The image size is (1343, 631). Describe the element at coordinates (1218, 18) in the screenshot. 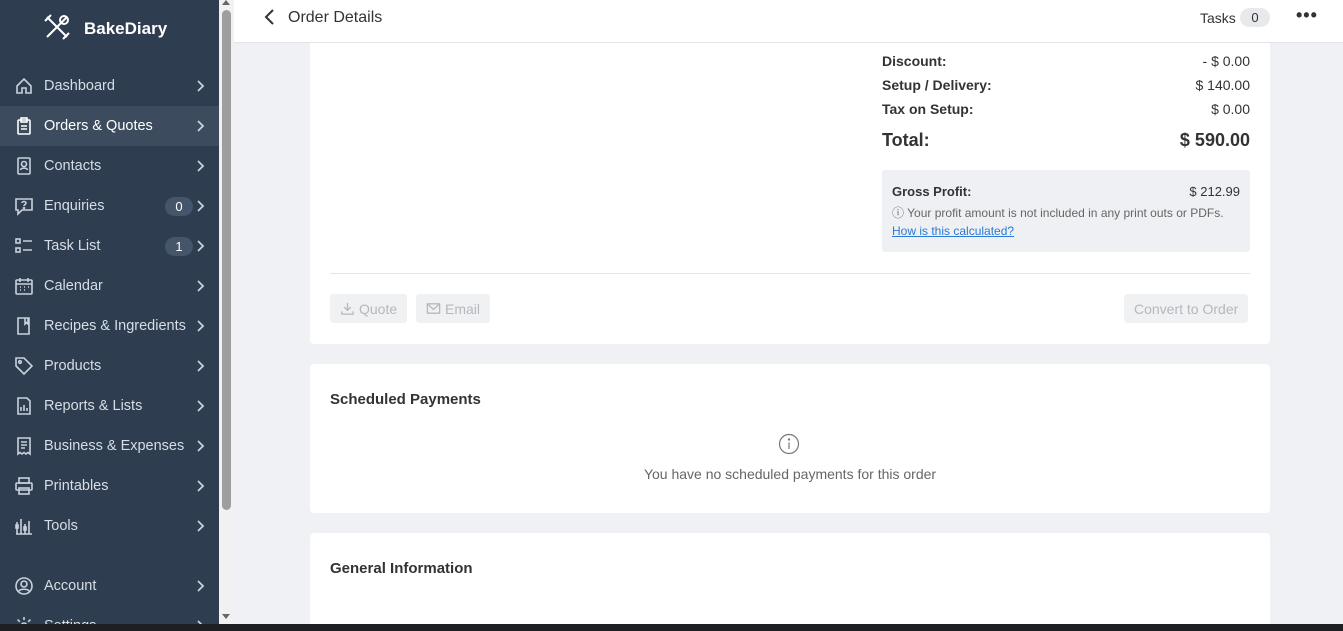

I see `tasks-button: Tasks` at that location.